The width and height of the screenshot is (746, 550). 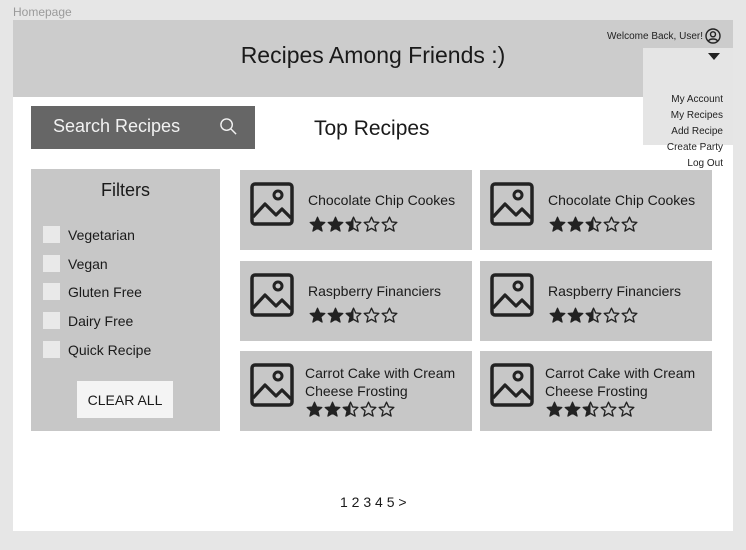 What do you see at coordinates (125, 190) in the screenshot?
I see `filters-title: Filters` at bounding box center [125, 190].